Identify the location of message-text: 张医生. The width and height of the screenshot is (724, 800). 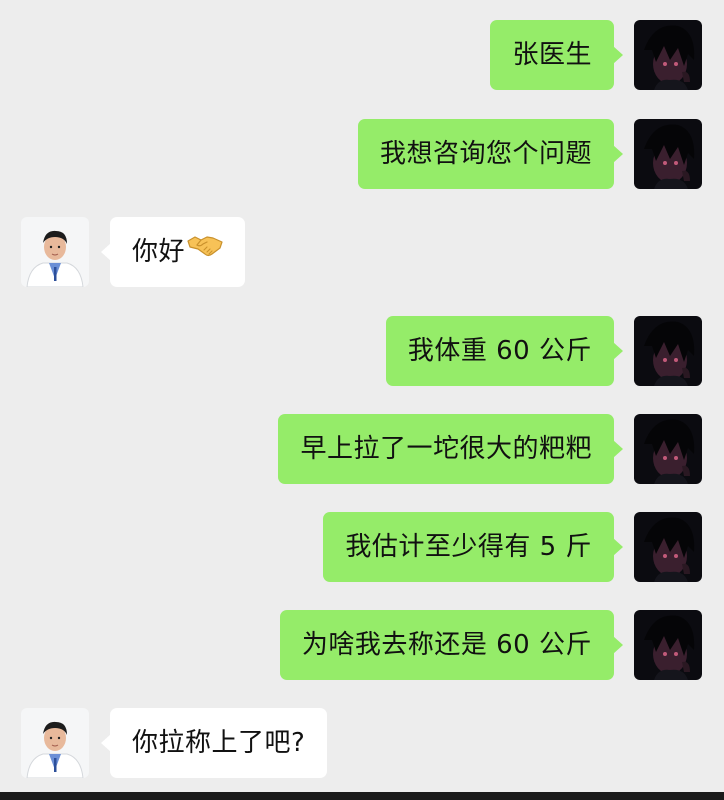
(552, 55).